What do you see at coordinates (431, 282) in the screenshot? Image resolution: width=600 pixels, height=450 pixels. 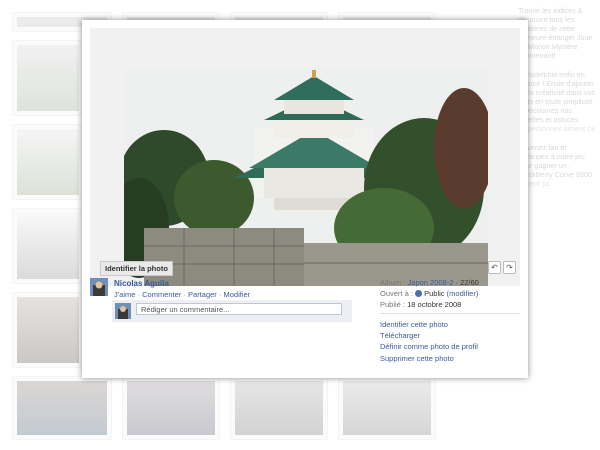 I see `album-link: Japon 2008-2` at bounding box center [431, 282].